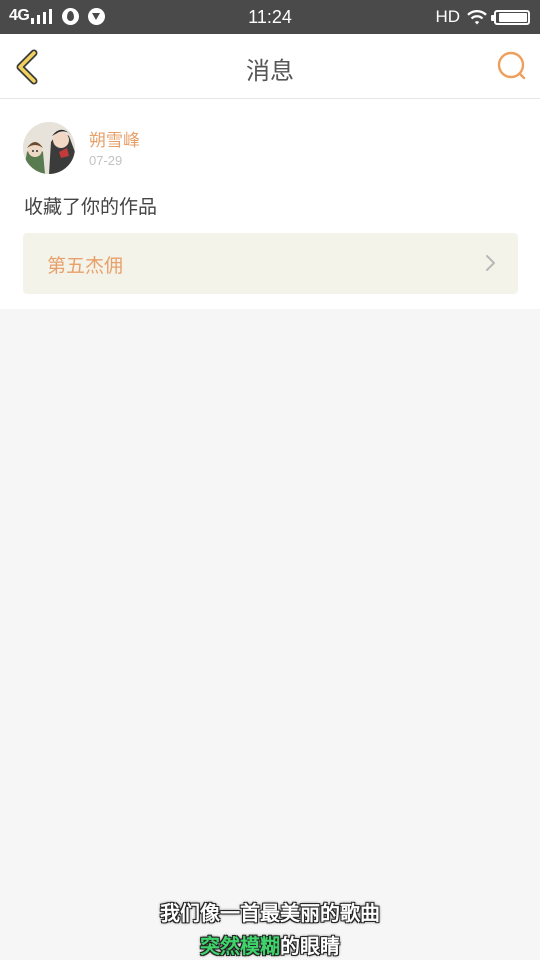 The height and width of the screenshot is (960, 540). I want to click on message-text: 收藏了你的作品, so click(91, 207).